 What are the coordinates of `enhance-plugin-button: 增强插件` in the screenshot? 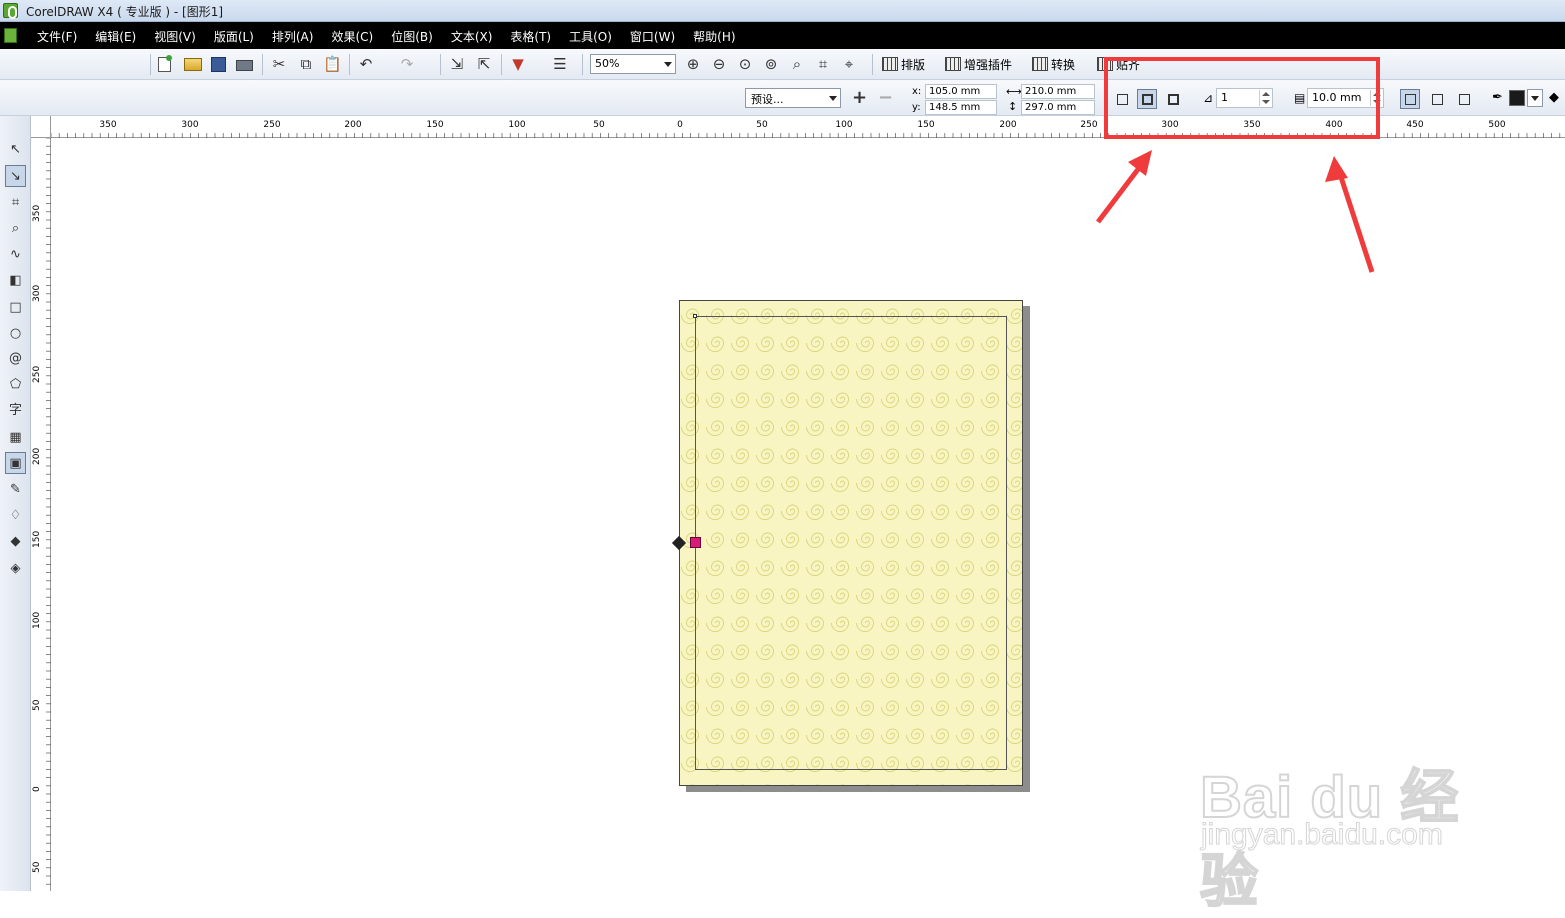 It's located at (978, 64).